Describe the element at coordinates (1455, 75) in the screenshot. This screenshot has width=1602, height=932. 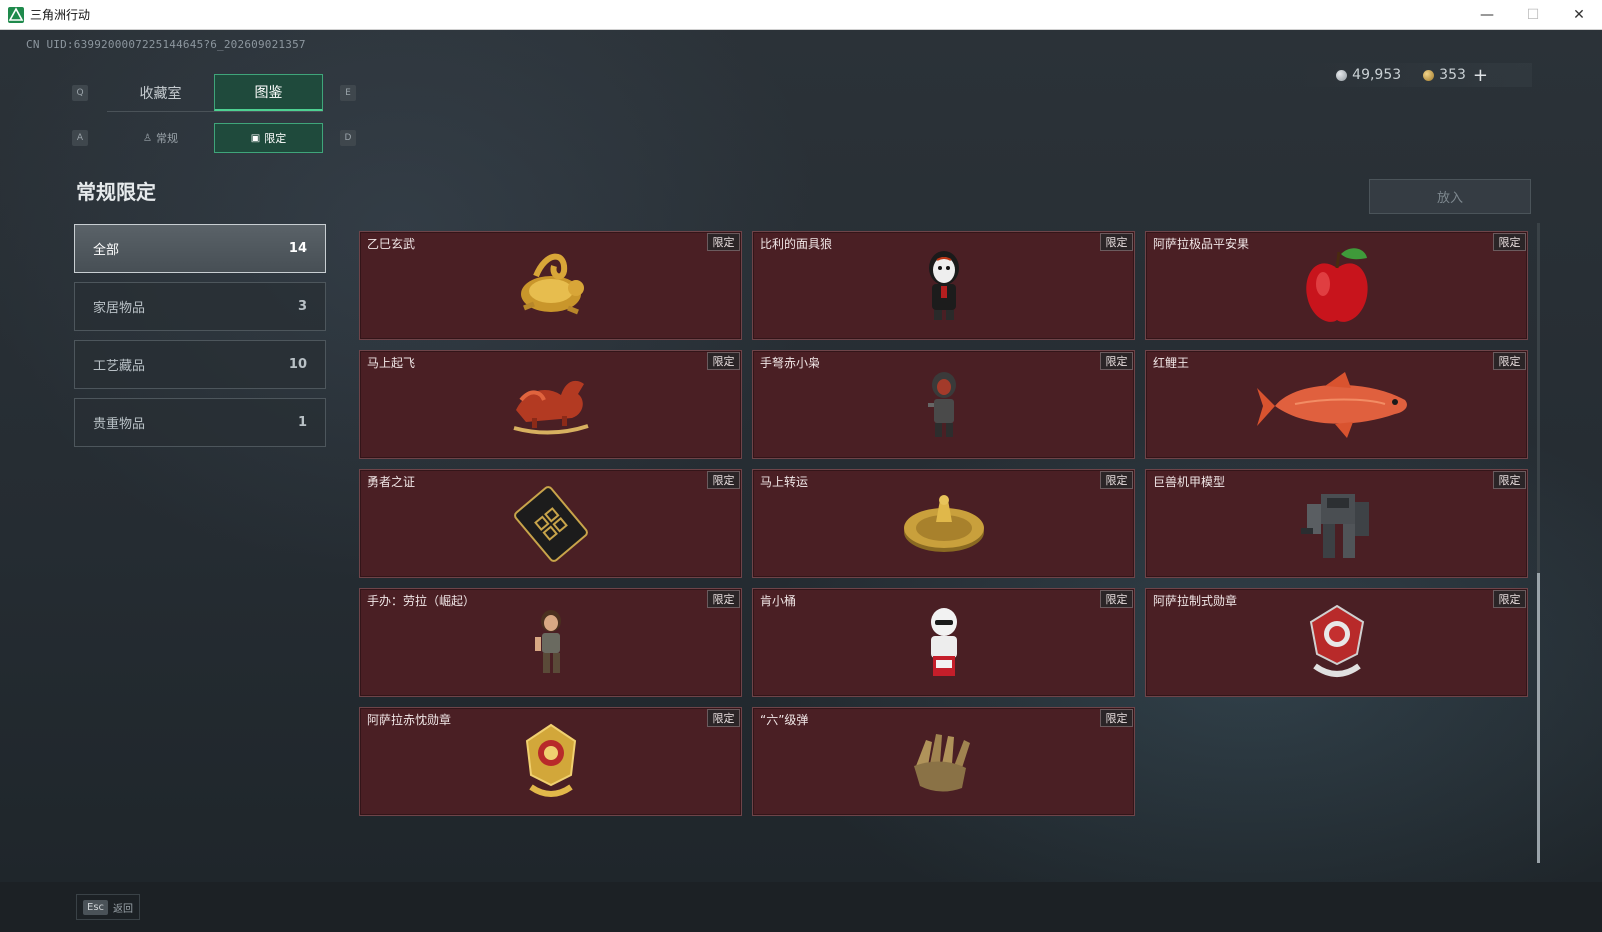
I see `currency-gold: 353 +` at that location.